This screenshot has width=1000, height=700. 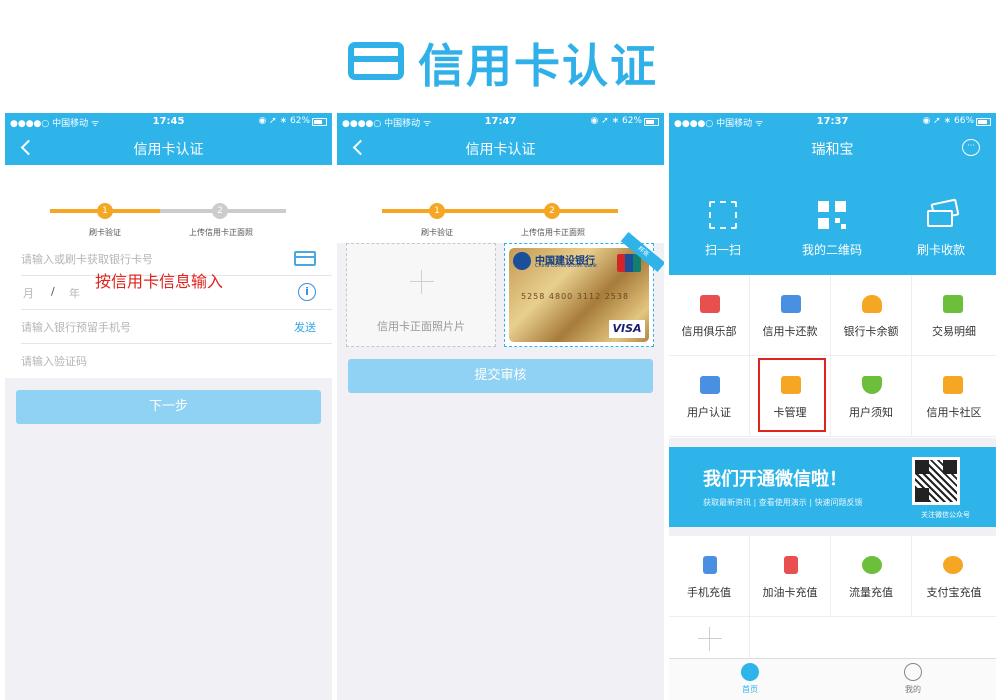 I want to click on status-bar: ●●●●○ 中国移动 ᯤ 17:37 ◉ ➚ ∗ 66%, so click(x=832, y=122).